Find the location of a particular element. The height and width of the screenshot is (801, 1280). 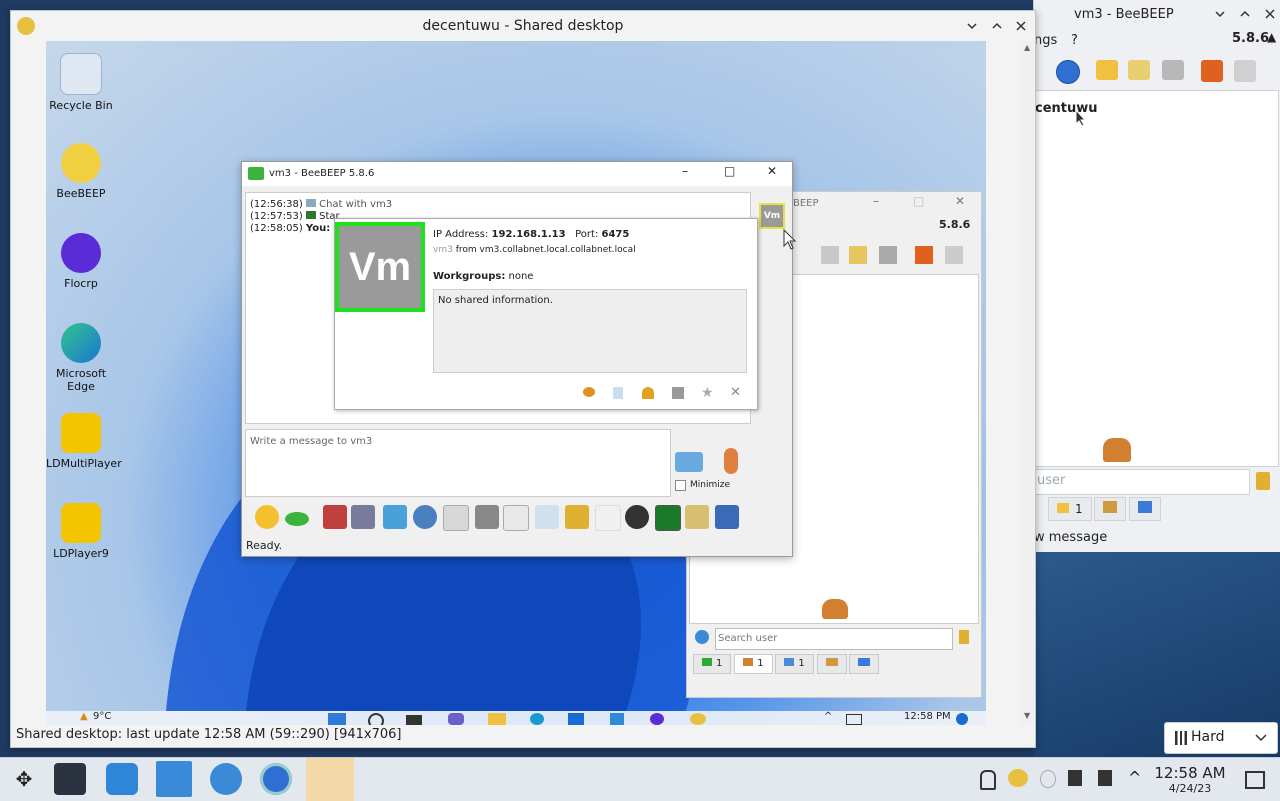

discover-icon is located at coordinates (122, 779).